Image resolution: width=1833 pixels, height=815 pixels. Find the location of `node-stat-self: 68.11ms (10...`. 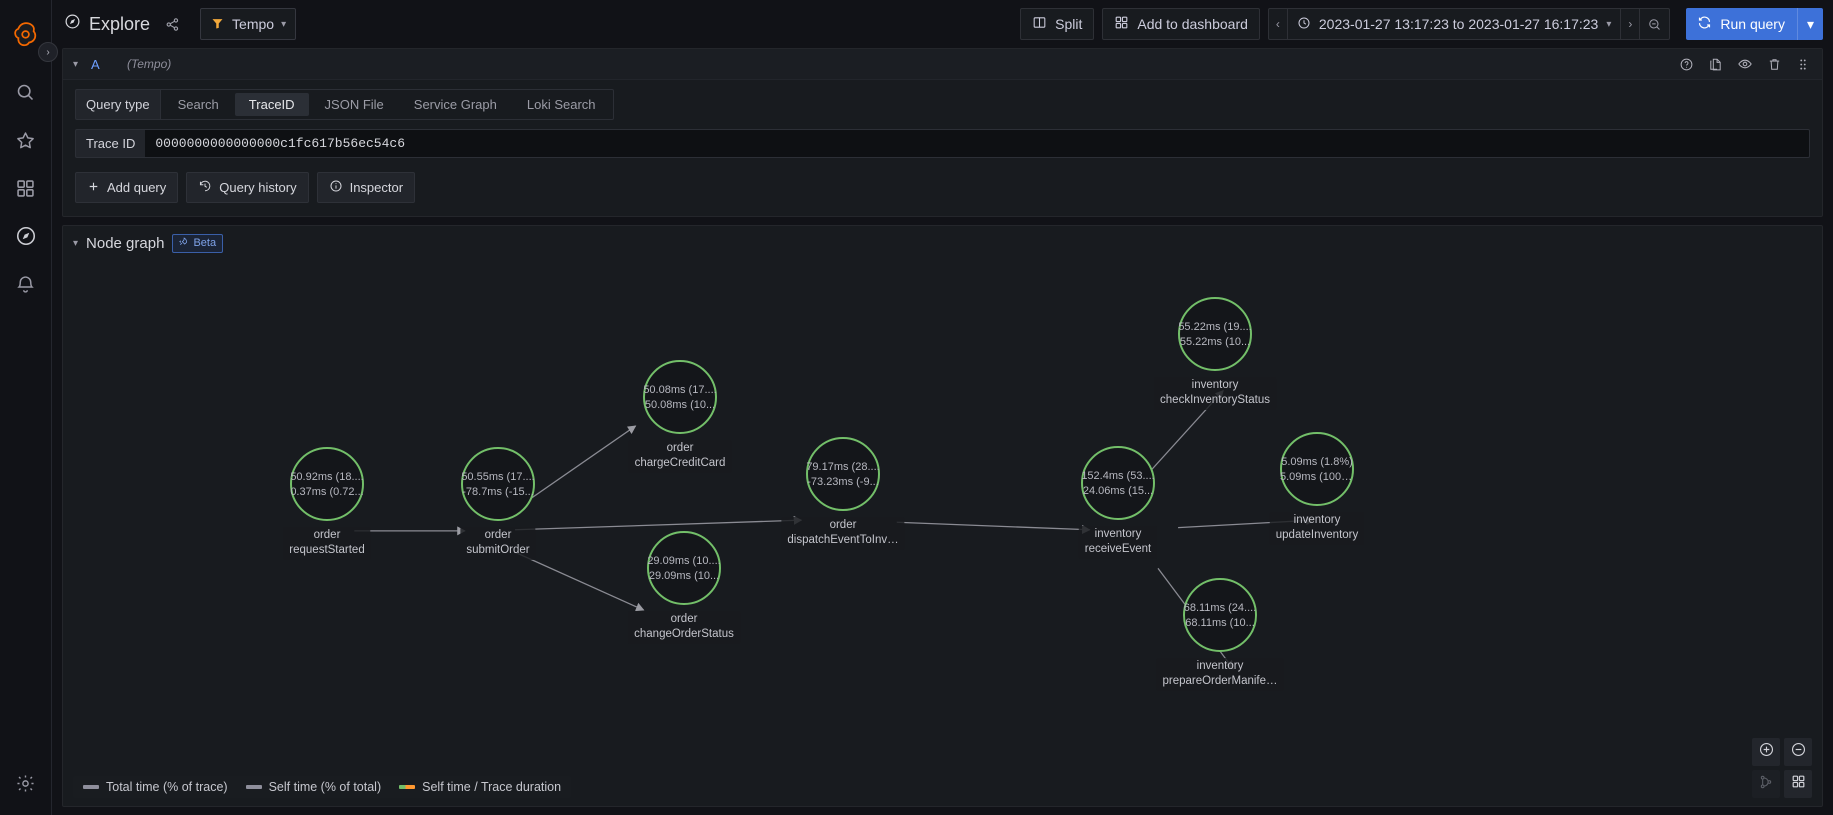

node-stat-self: 68.11ms (10... is located at coordinates (1220, 622).